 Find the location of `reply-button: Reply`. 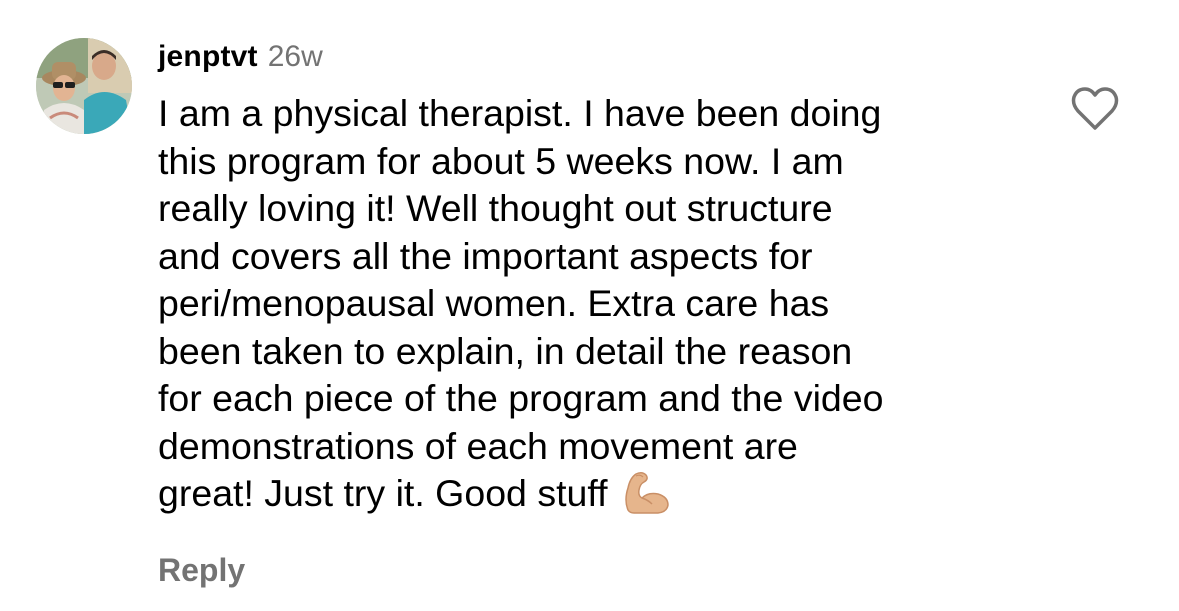

reply-button: Reply is located at coordinates (201, 570).